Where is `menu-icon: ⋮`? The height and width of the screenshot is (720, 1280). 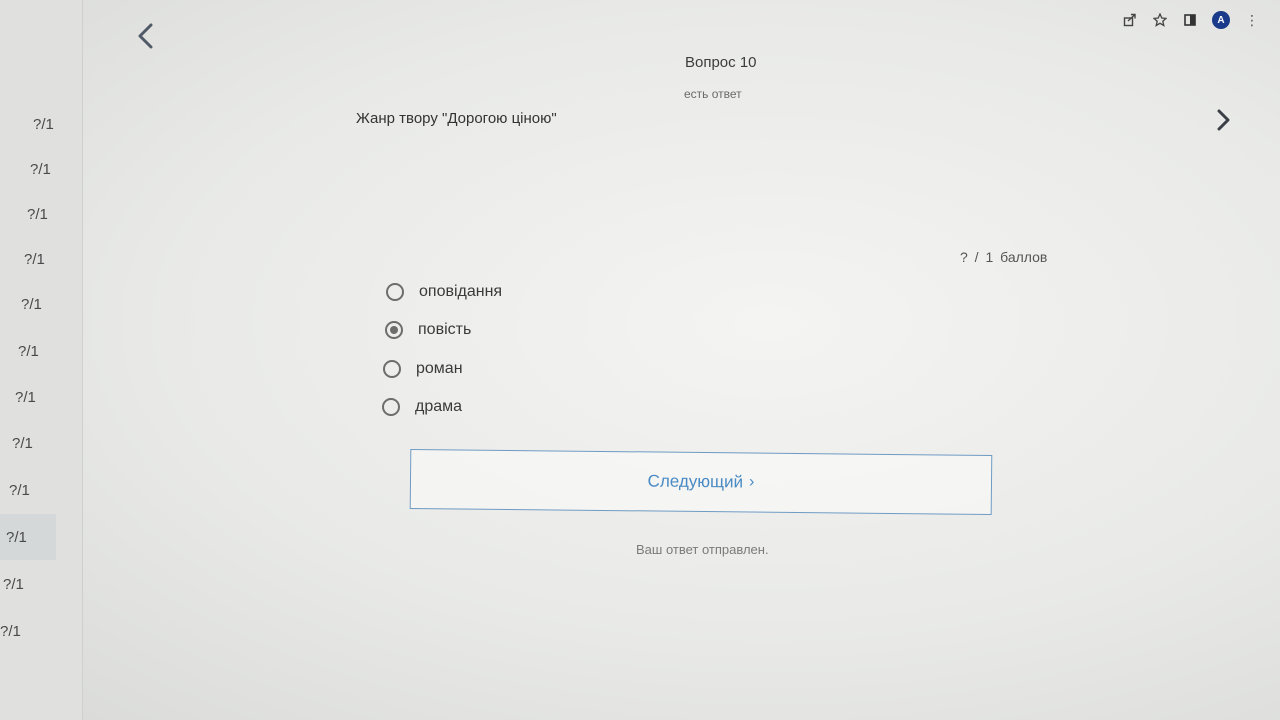
menu-icon: ⋮ is located at coordinates (1252, 20).